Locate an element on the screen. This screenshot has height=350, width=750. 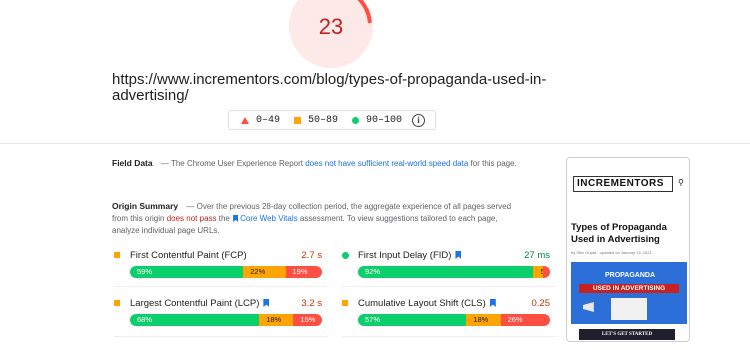
distribution-bar: 59% 22% 19% is located at coordinates (226, 272).